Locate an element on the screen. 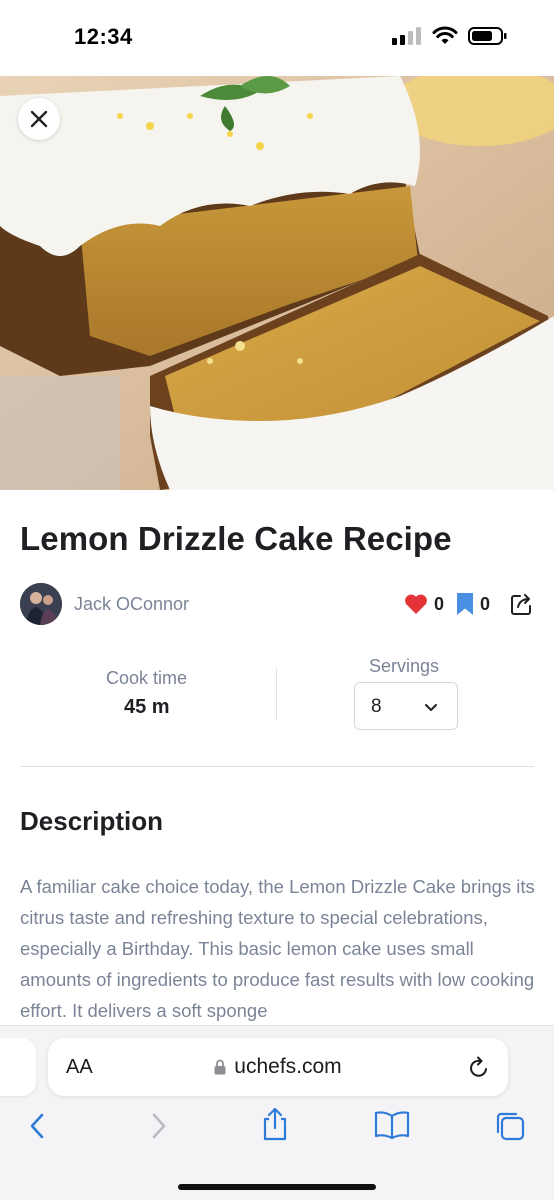 Image resolution: width=554 pixels, height=1200 pixels. lock-icon is located at coordinates (220, 1067).